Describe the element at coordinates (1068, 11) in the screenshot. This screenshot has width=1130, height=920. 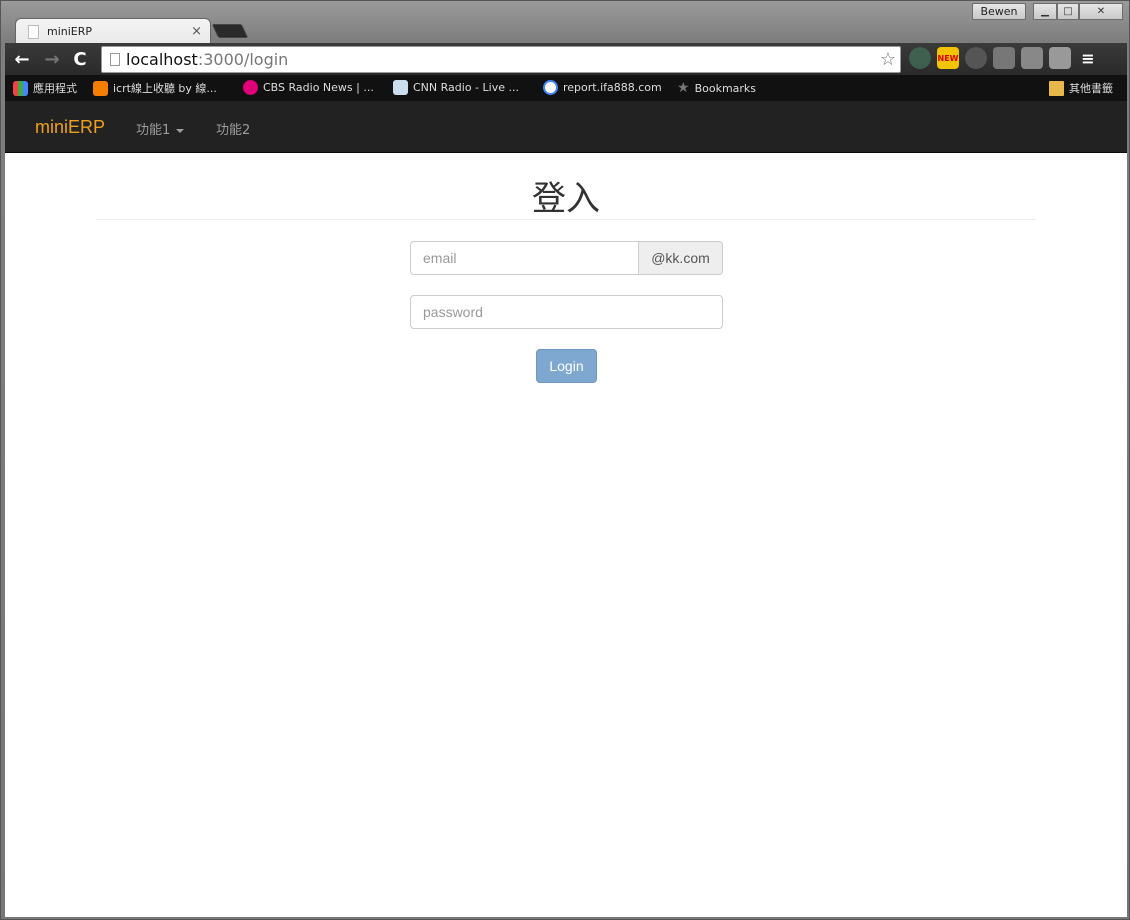
I see `maximize-button: □` at that location.